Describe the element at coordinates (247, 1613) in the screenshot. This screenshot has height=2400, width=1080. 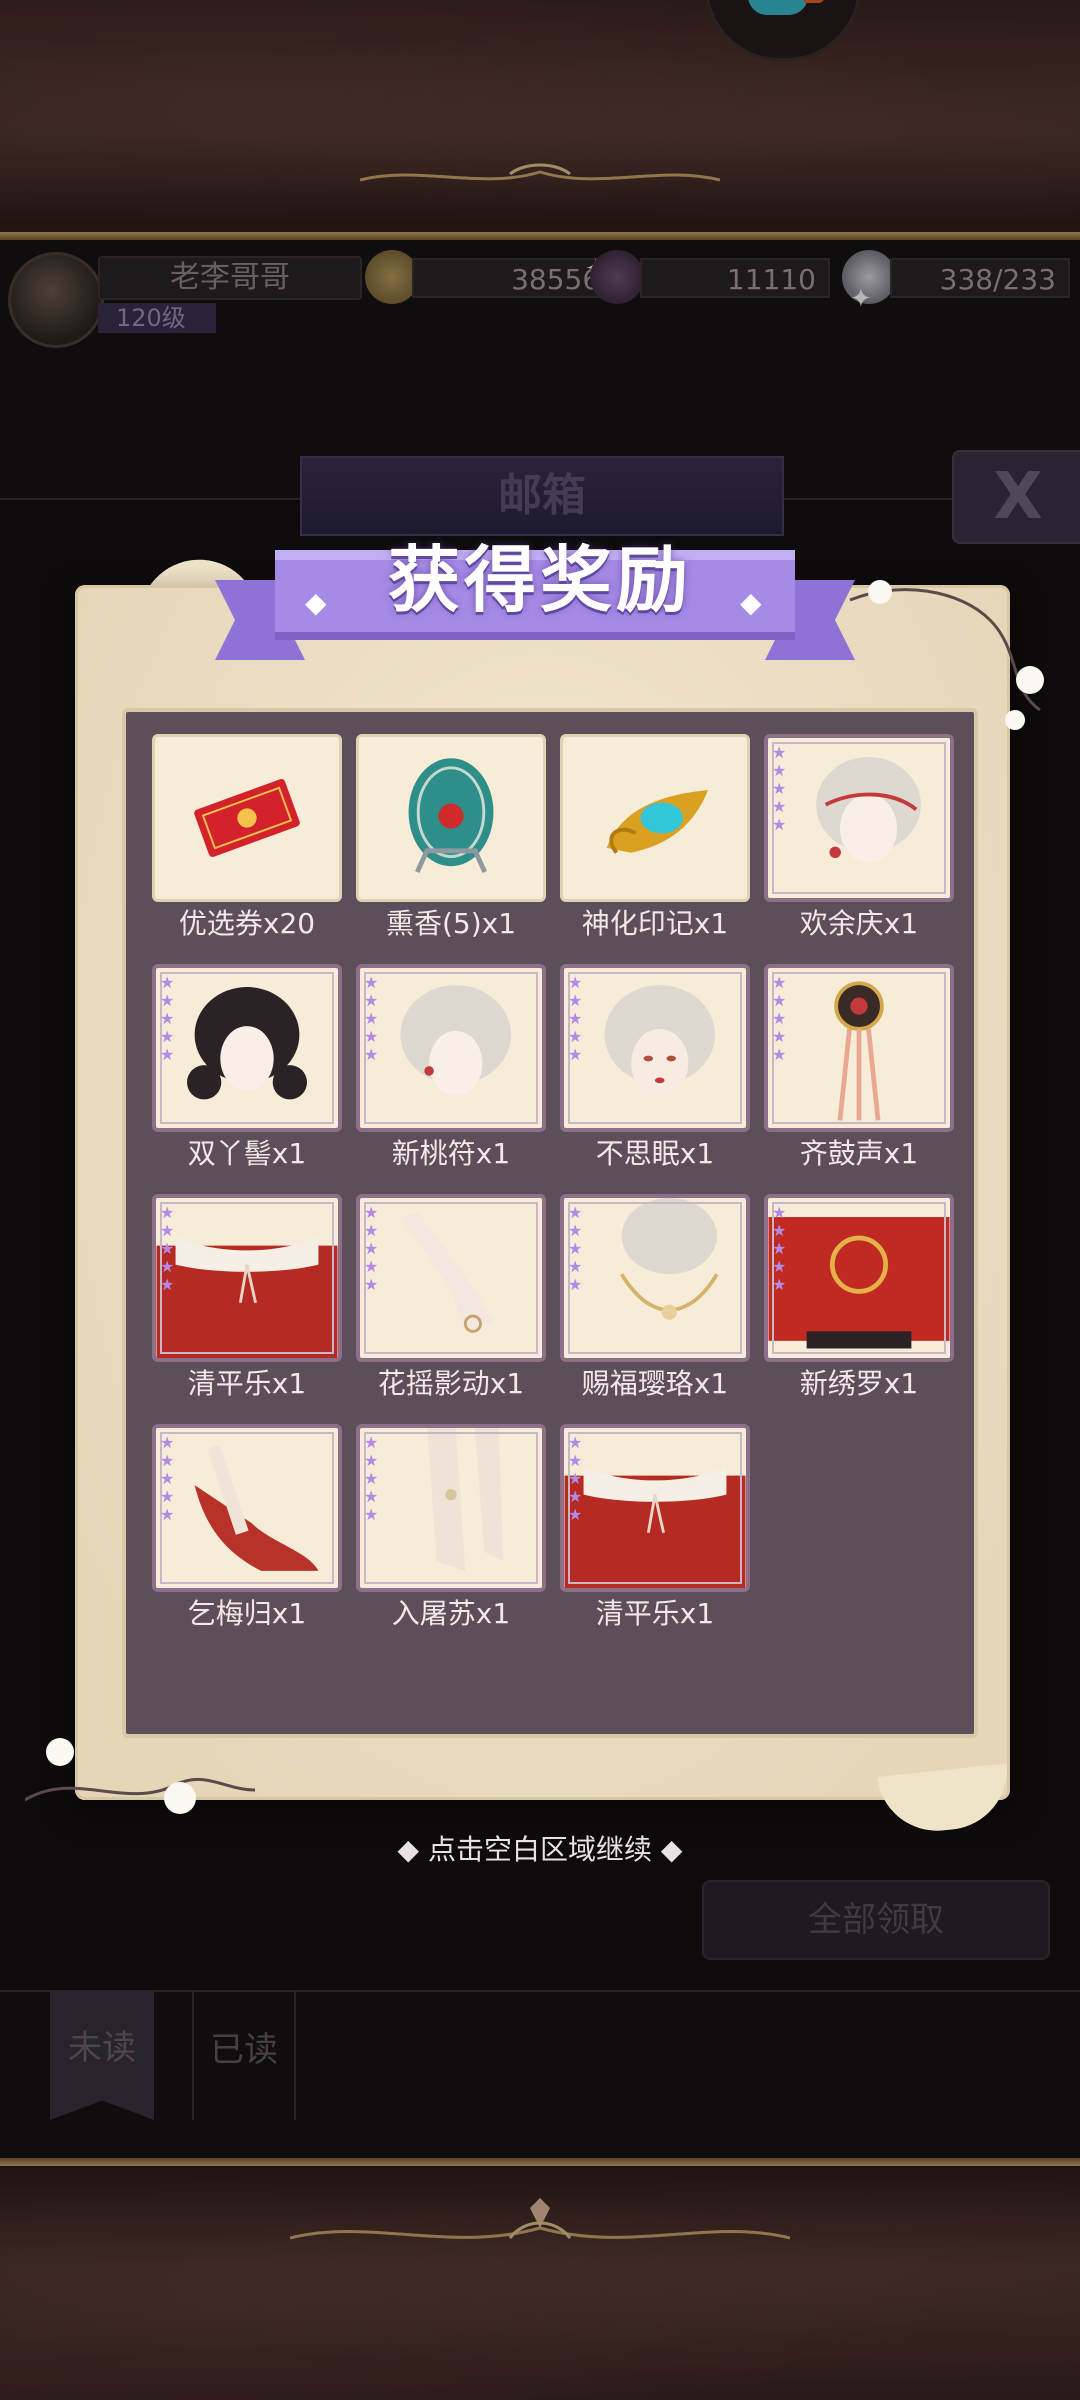
I see `reward-item-label: 乞梅归x1` at that location.